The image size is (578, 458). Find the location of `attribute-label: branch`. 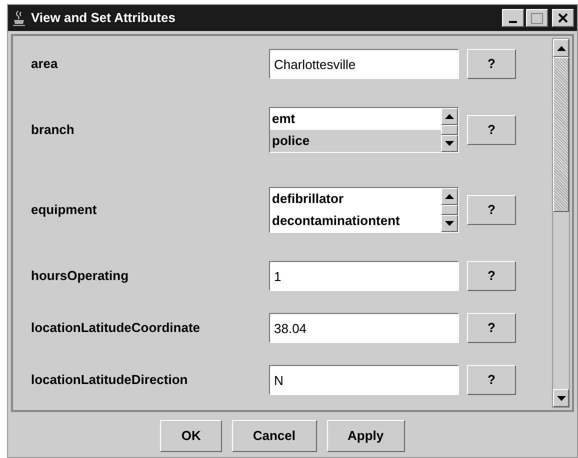

attribute-label: branch is located at coordinates (53, 130).